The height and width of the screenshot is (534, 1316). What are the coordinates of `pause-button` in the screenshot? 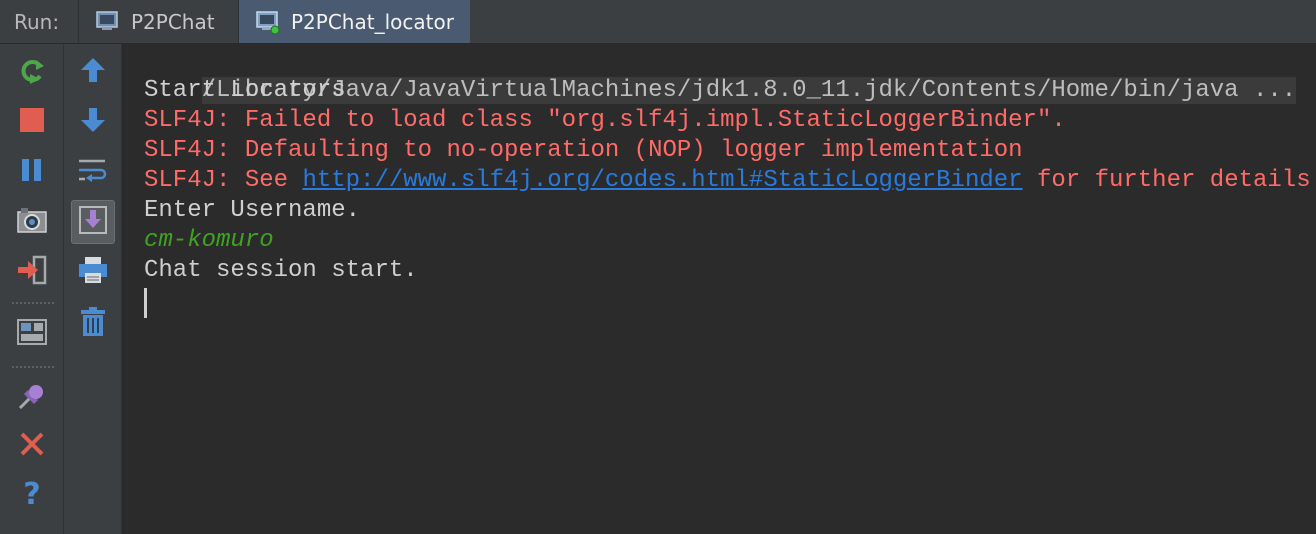 It's located at (32, 172).